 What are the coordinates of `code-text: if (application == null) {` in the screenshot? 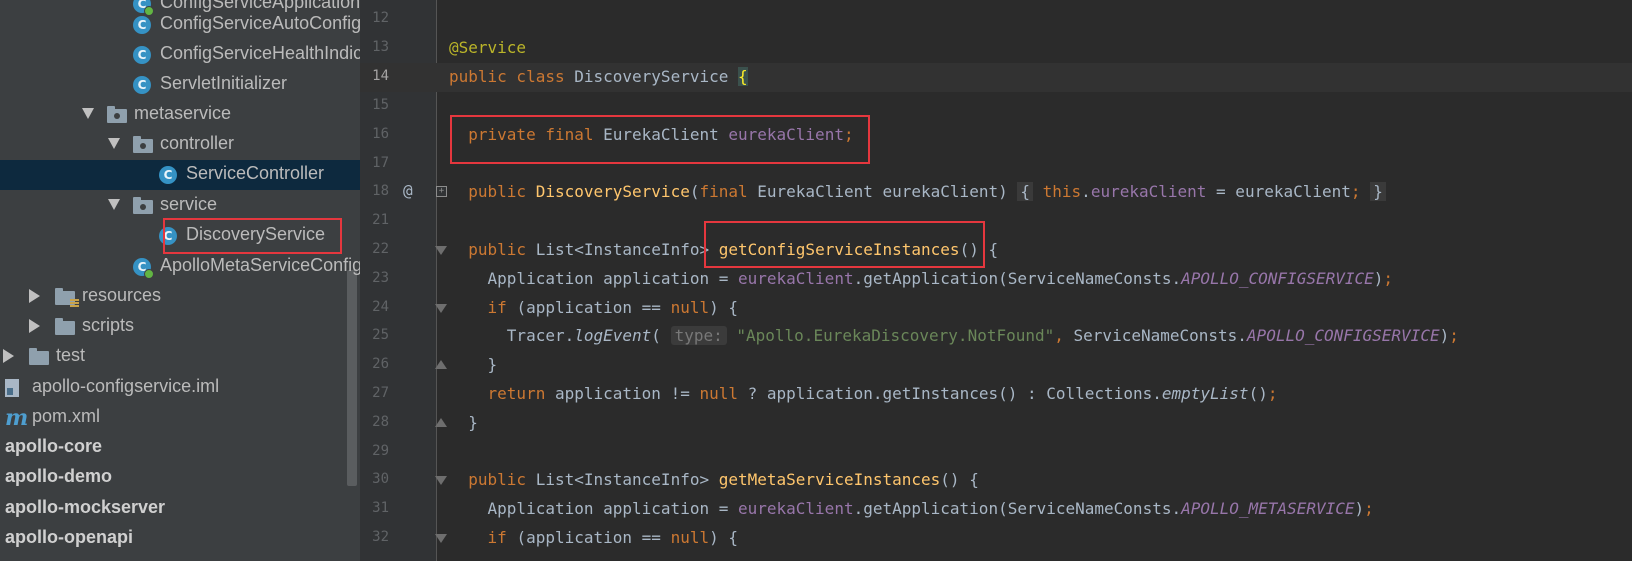 It's located at (612, 537).